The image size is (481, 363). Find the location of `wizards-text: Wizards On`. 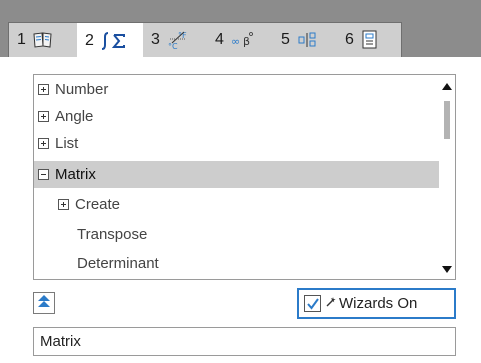

wizards-text: Wizards On is located at coordinates (378, 303).